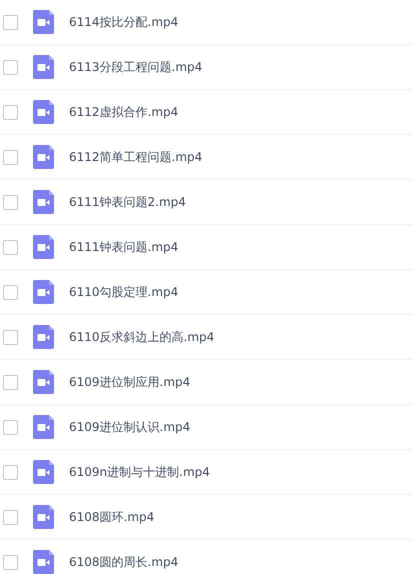  I want to click on file-name: 6109n进制与十进制.mp4, so click(139, 472).